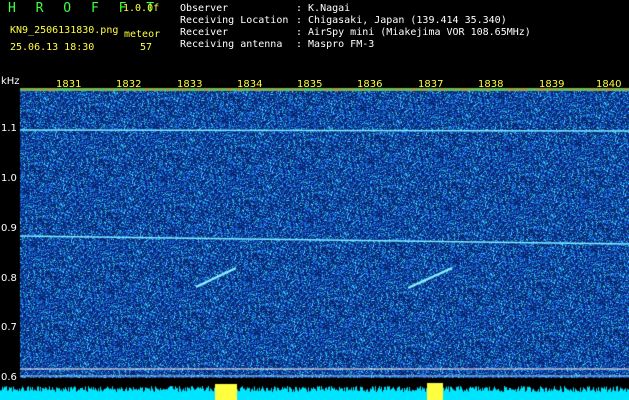  What do you see at coordinates (250, 84) in the screenshot?
I see `time-tick: 1834` at bounding box center [250, 84].